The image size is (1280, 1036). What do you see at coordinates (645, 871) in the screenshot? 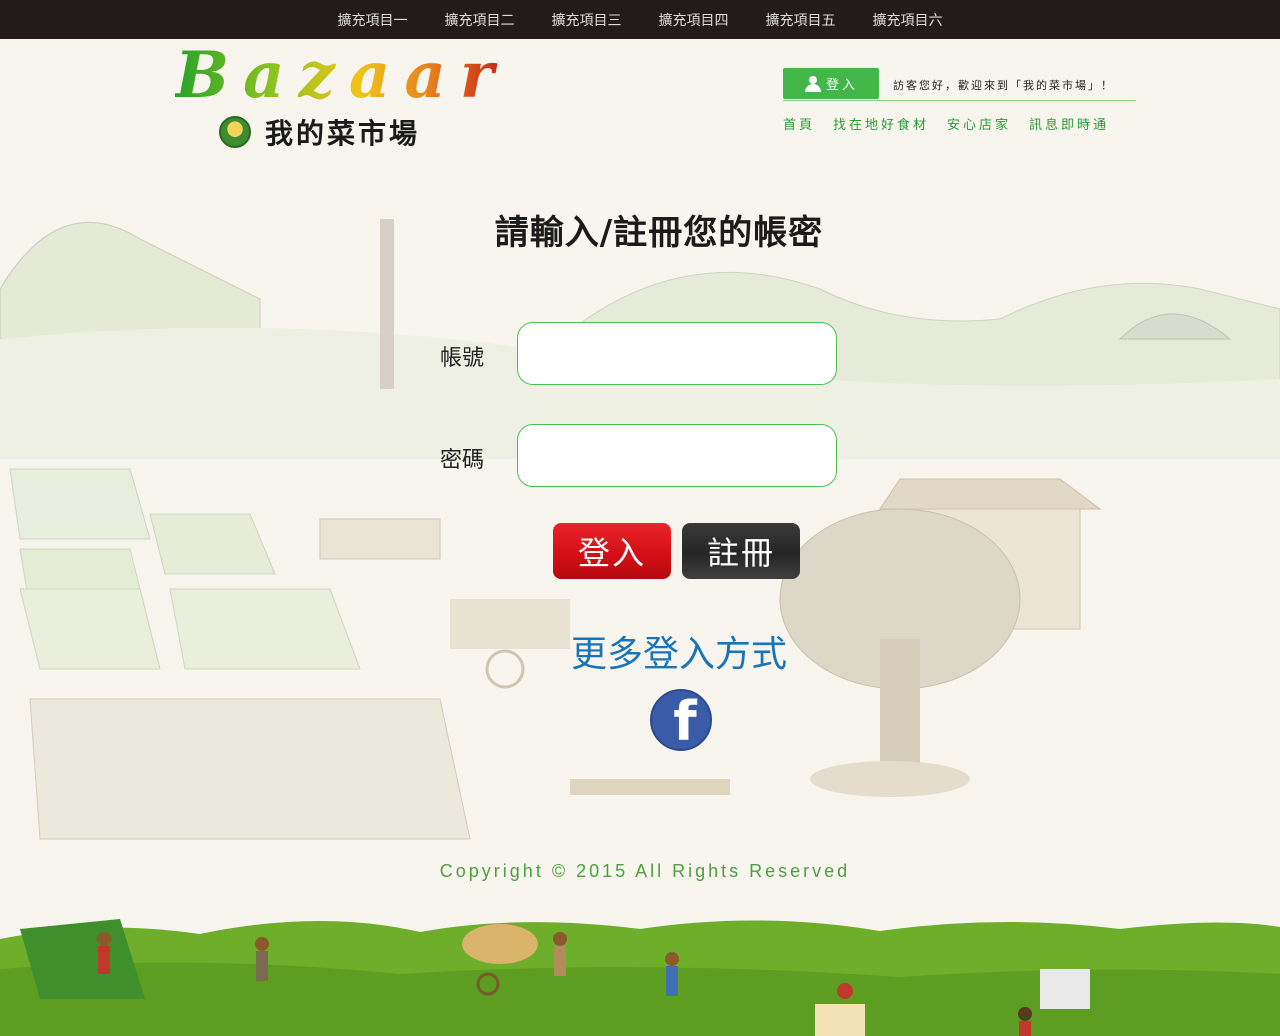
I see `copyright-text: Copyright © 2015 All Rights Reserved` at bounding box center [645, 871].